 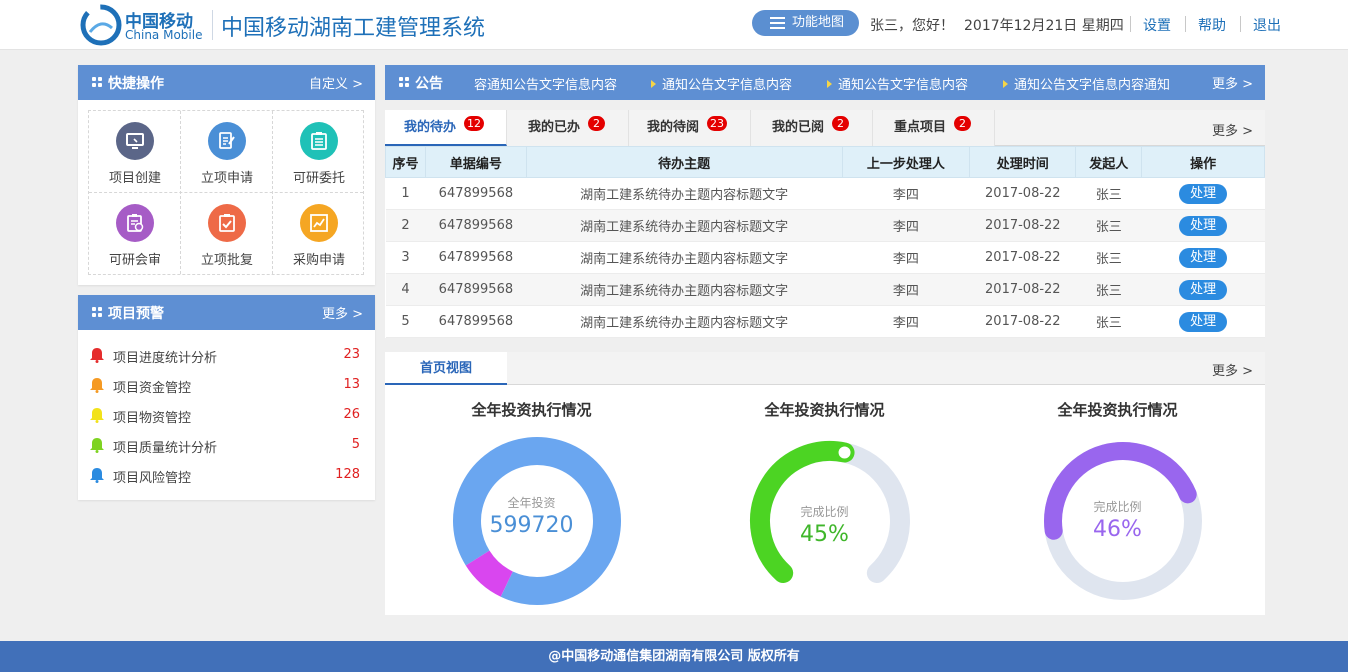 I want to click on warning-item: 项目质量统计分析 5, so click(x=225, y=446).